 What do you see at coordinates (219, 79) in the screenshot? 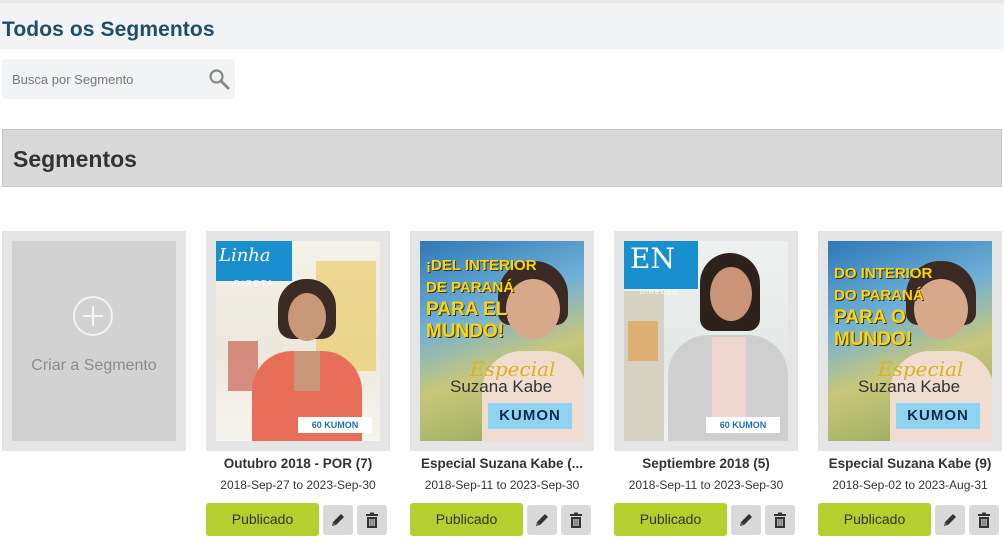
I see `search-icon` at bounding box center [219, 79].